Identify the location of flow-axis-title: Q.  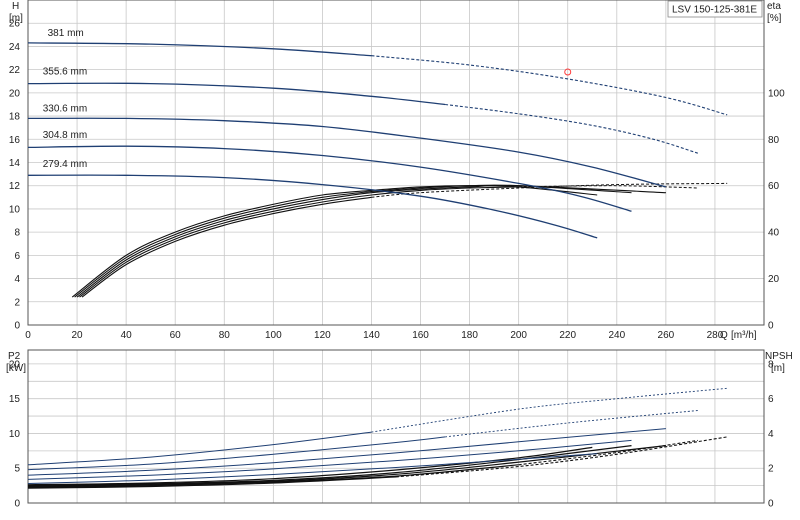
(724, 335).